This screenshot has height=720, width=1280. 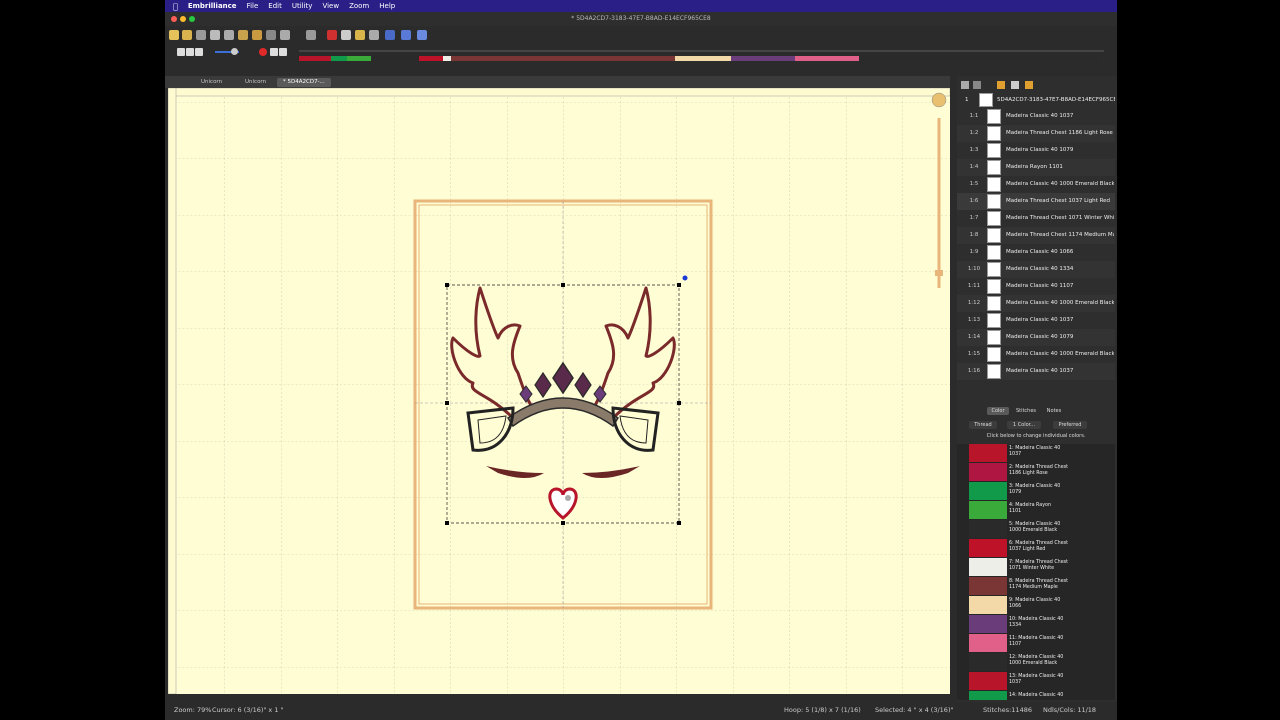 What do you see at coordinates (1036, 252) in the screenshot?
I see `layer-row: 1:9 Madeira Classic 40 1066` at bounding box center [1036, 252].